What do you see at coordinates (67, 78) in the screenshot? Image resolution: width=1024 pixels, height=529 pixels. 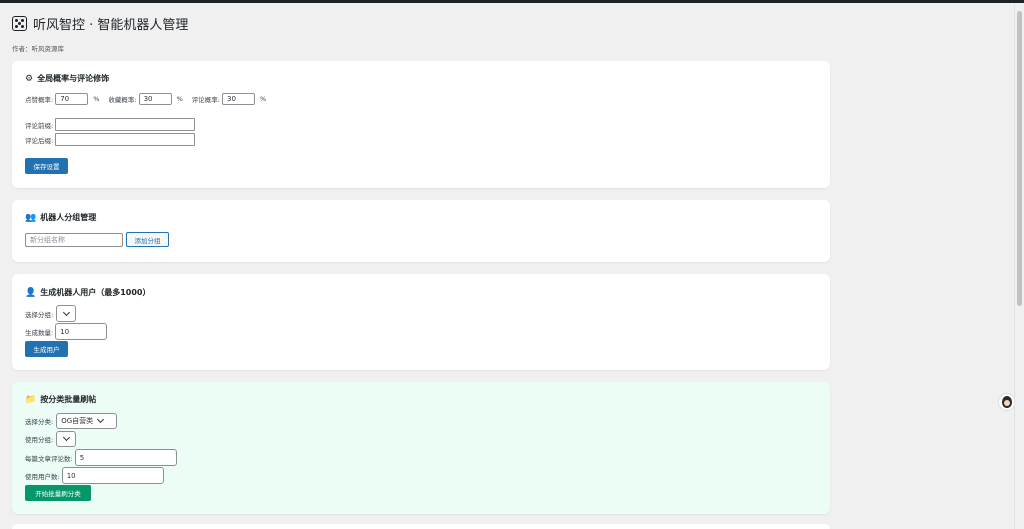 I see `global-settings-title: ⚙ 全局概率与评论修饰` at bounding box center [67, 78].